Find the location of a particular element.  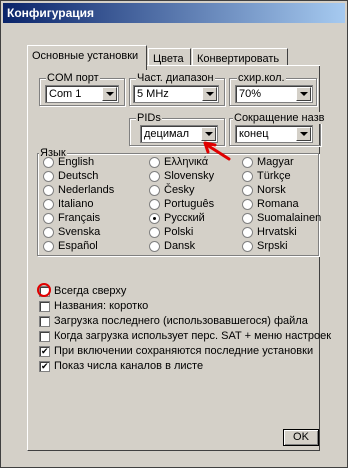

window-title: Конфигурация is located at coordinates (51, 13).